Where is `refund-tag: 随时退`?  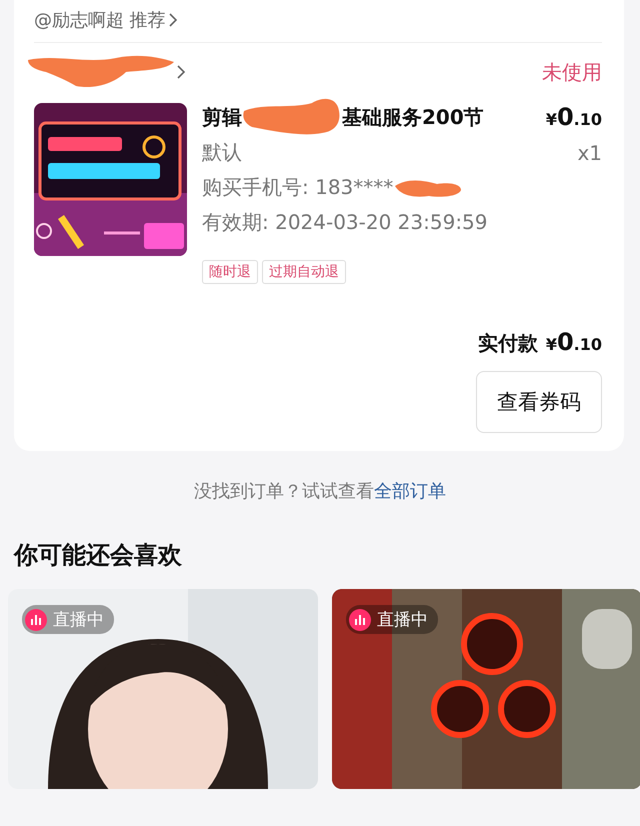
refund-tag: 随时退 is located at coordinates (230, 272).